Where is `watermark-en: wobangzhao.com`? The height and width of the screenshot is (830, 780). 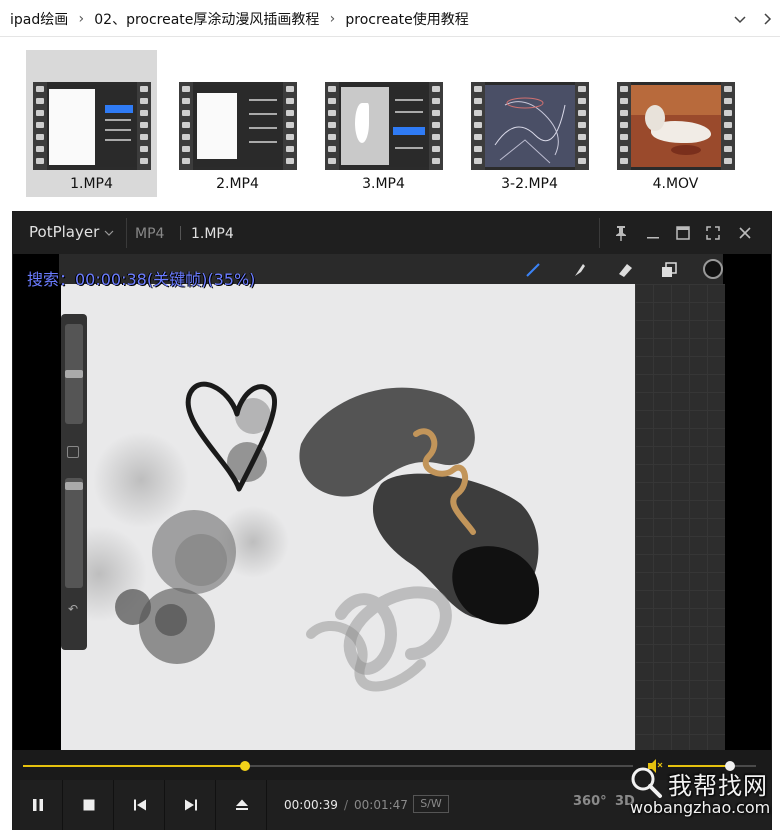 watermark-en: wobangzhao.com is located at coordinates (700, 807).